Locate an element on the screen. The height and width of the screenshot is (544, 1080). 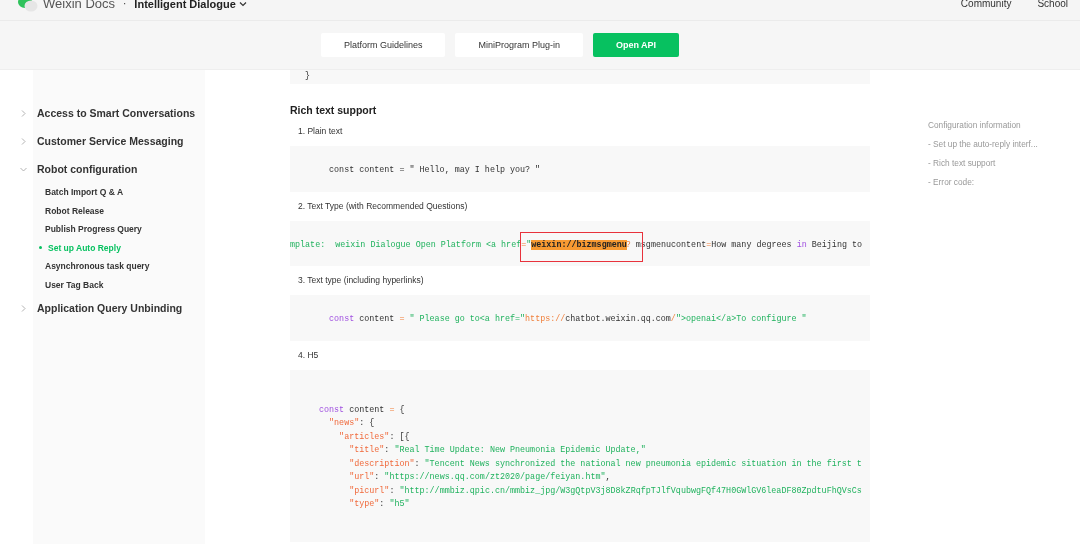
category-tab: MiniProgram Plug-in is located at coordinates (519, 45).